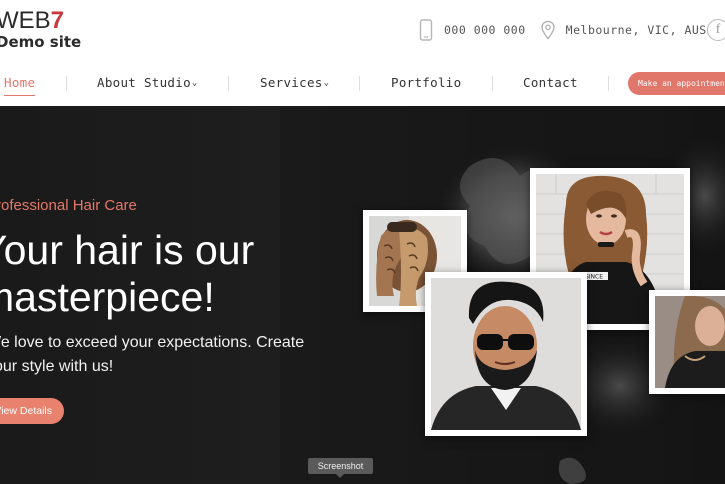 The height and width of the screenshot is (484, 725). I want to click on nav-services: Services⌄, so click(294, 82).